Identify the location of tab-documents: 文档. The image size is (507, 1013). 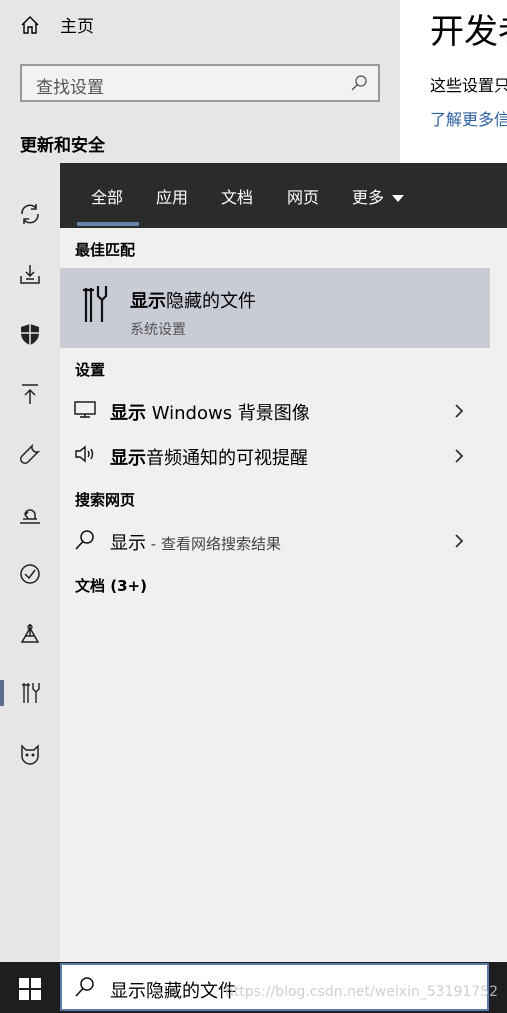
(237, 196).